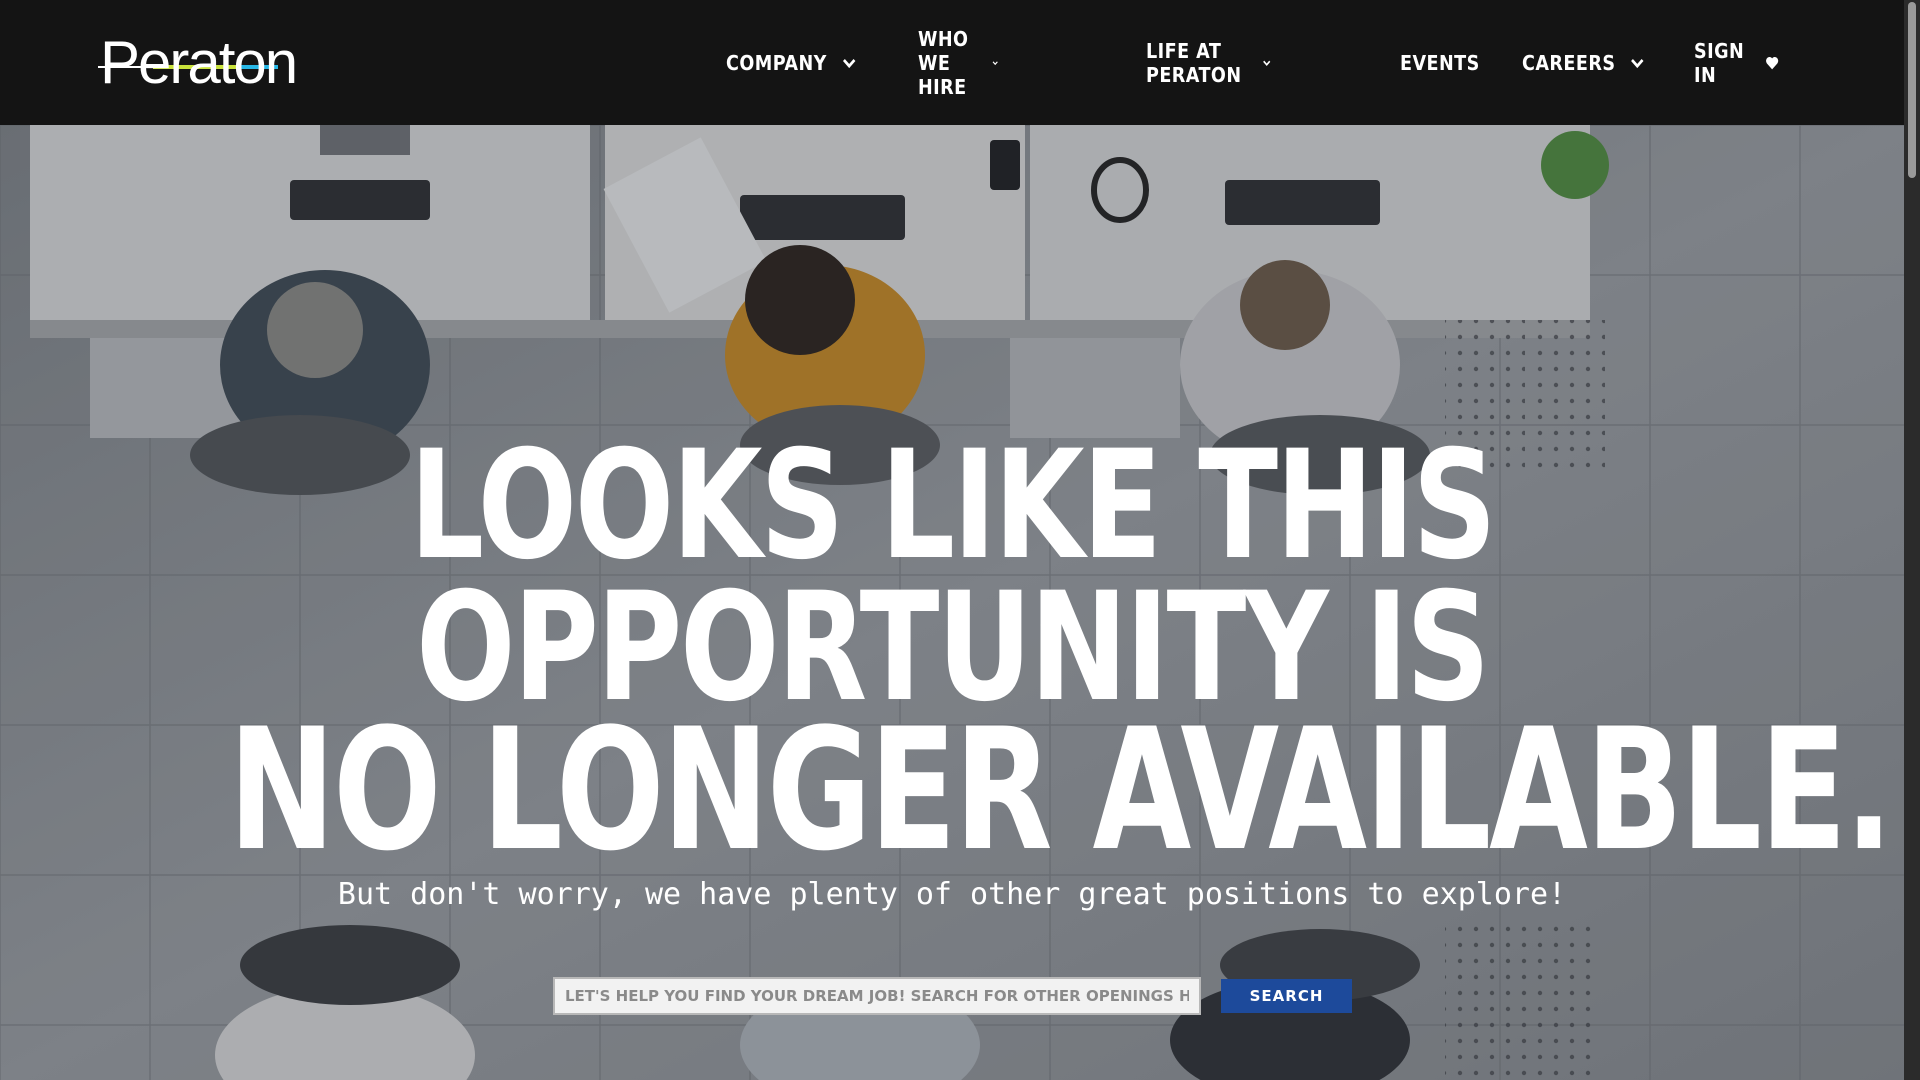 The height and width of the screenshot is (1080, 1920). Describe the element at coordinates (776, 62) in the screenshot. I see `nav-label: COMPANY` at that location.